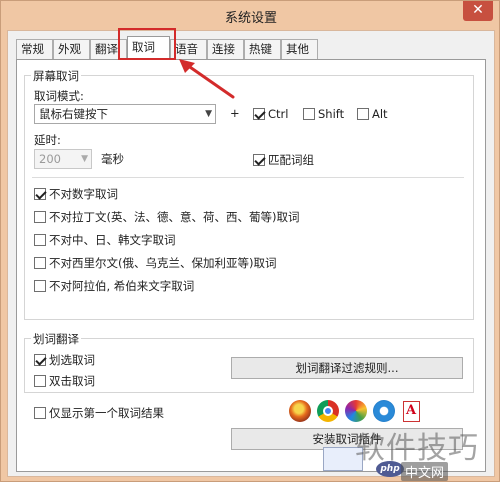  I want to click on match-phrase-checkbox: 匹配词组, so click(283, 160).